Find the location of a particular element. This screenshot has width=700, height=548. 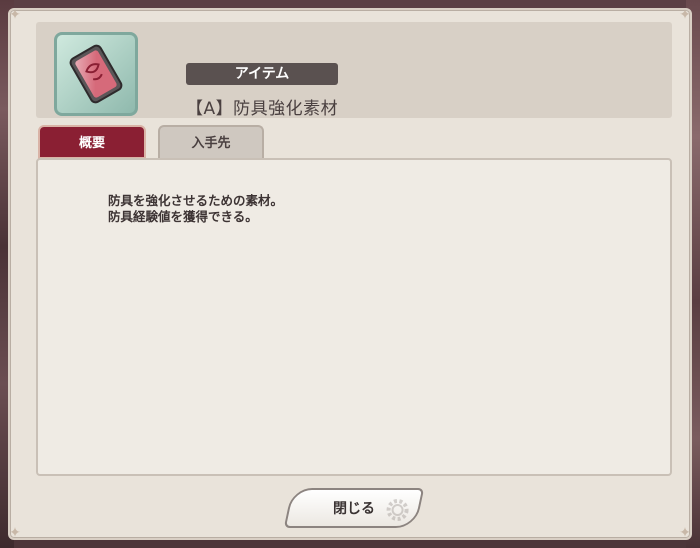

armor-enhancement-material-icon is located at coordinates (96, 74).